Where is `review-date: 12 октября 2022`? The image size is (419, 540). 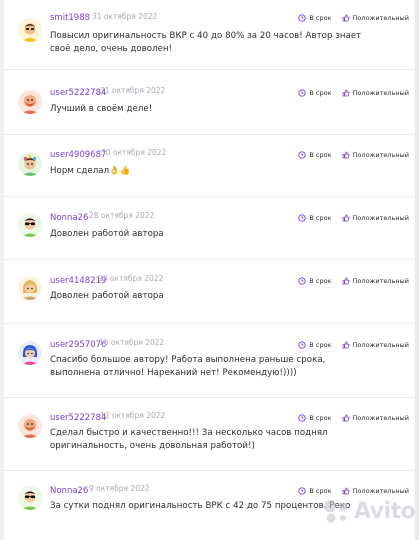 review-date: 12 октября 2022 is located at coordinates (133, 415).